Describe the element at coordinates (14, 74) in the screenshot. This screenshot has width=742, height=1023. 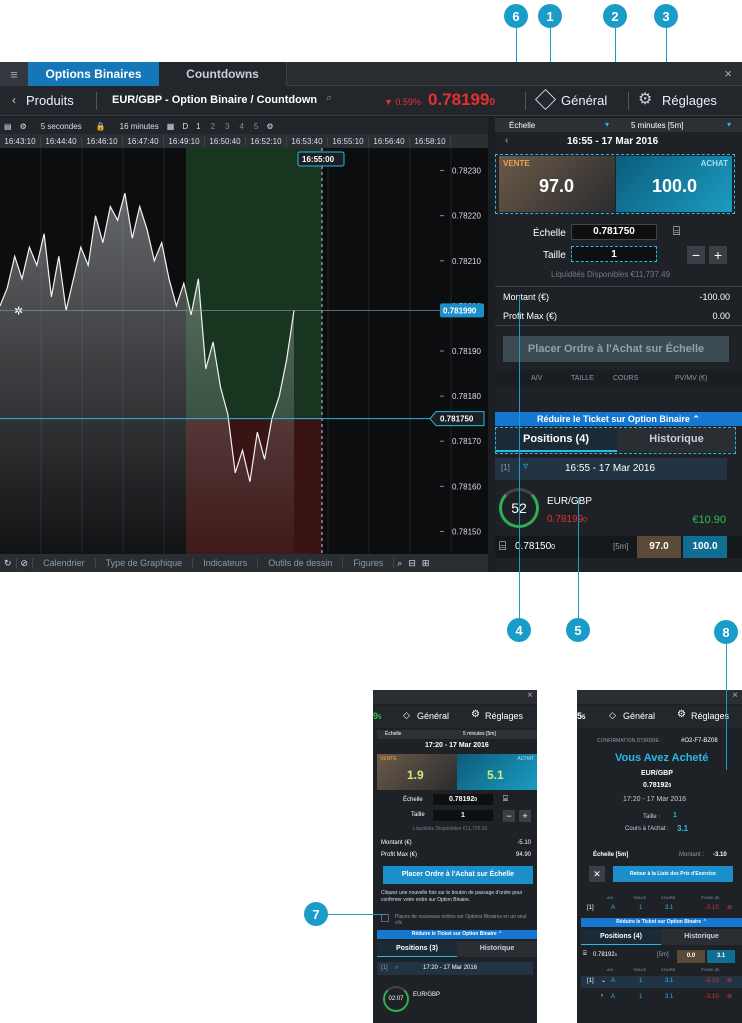
I see `menu-icon: ≡` at that location.